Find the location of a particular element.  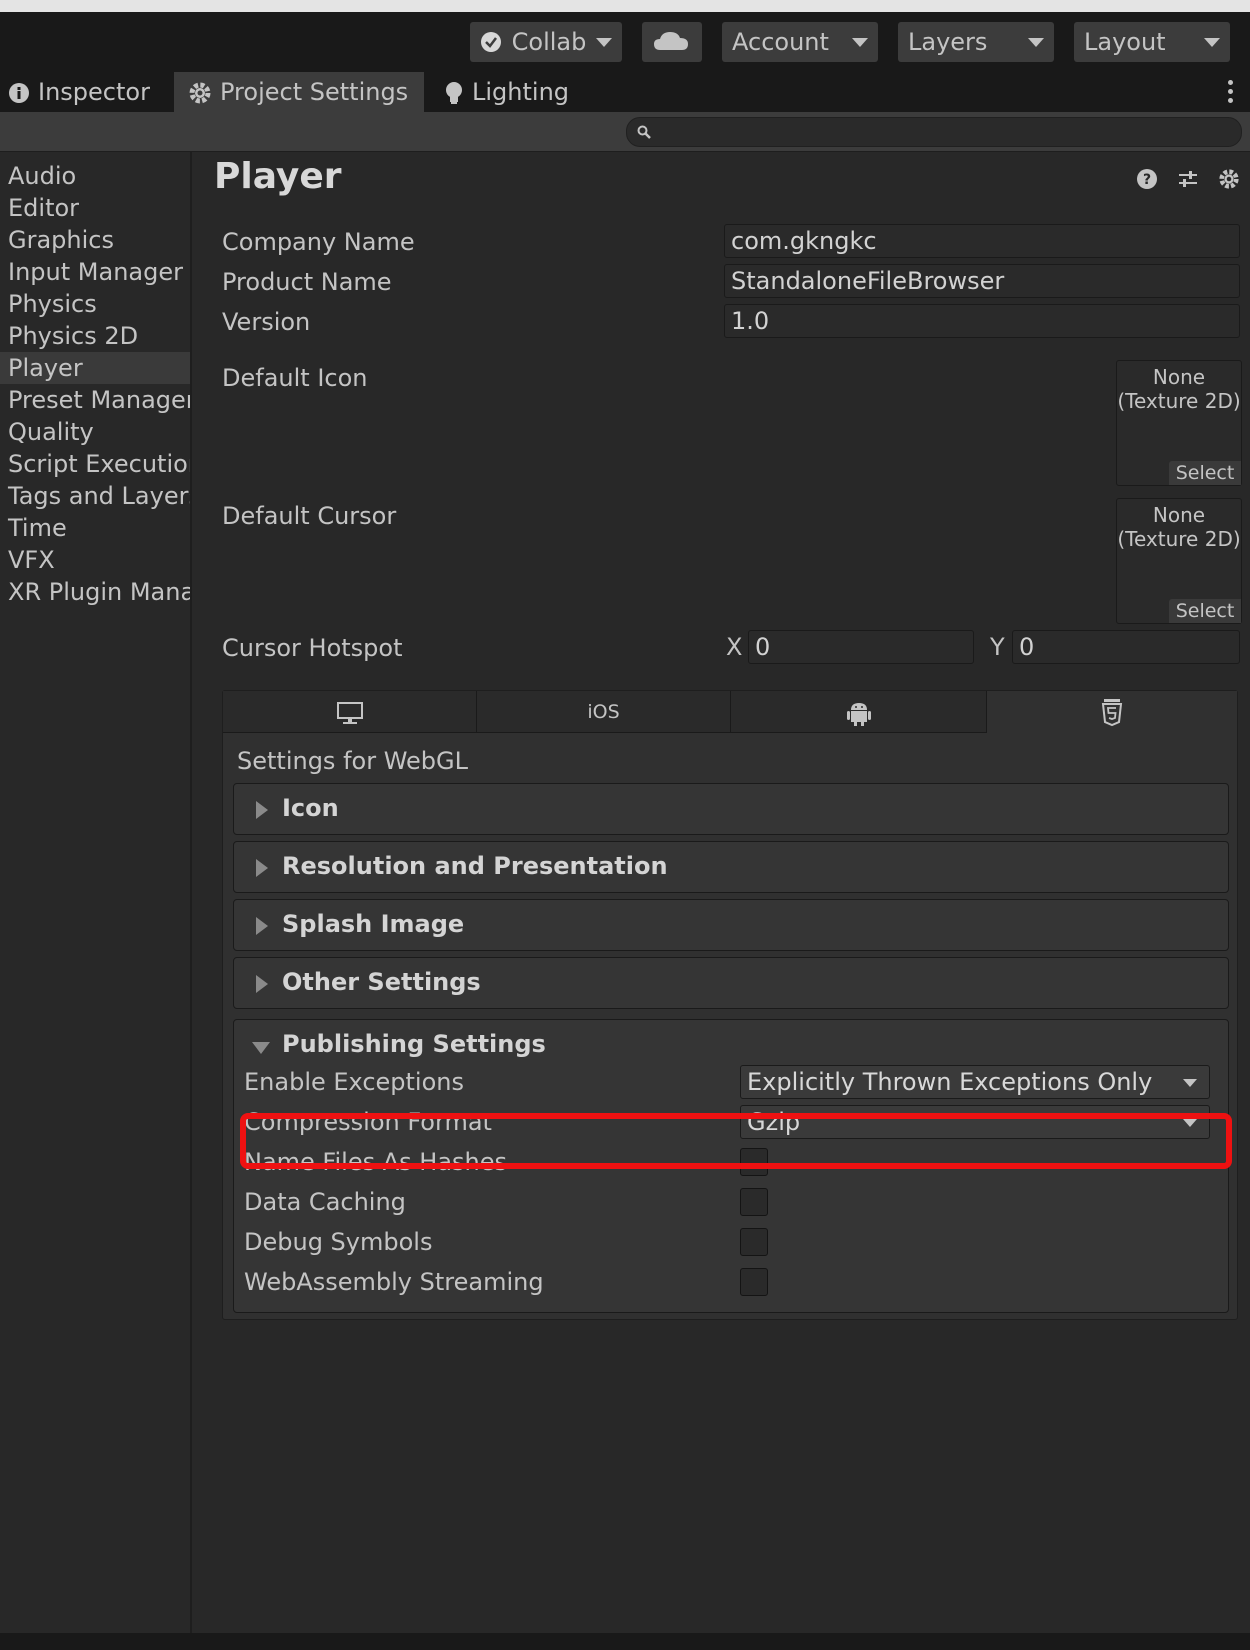

sidebar-item-time: Time is located at coordinates (95, 528).